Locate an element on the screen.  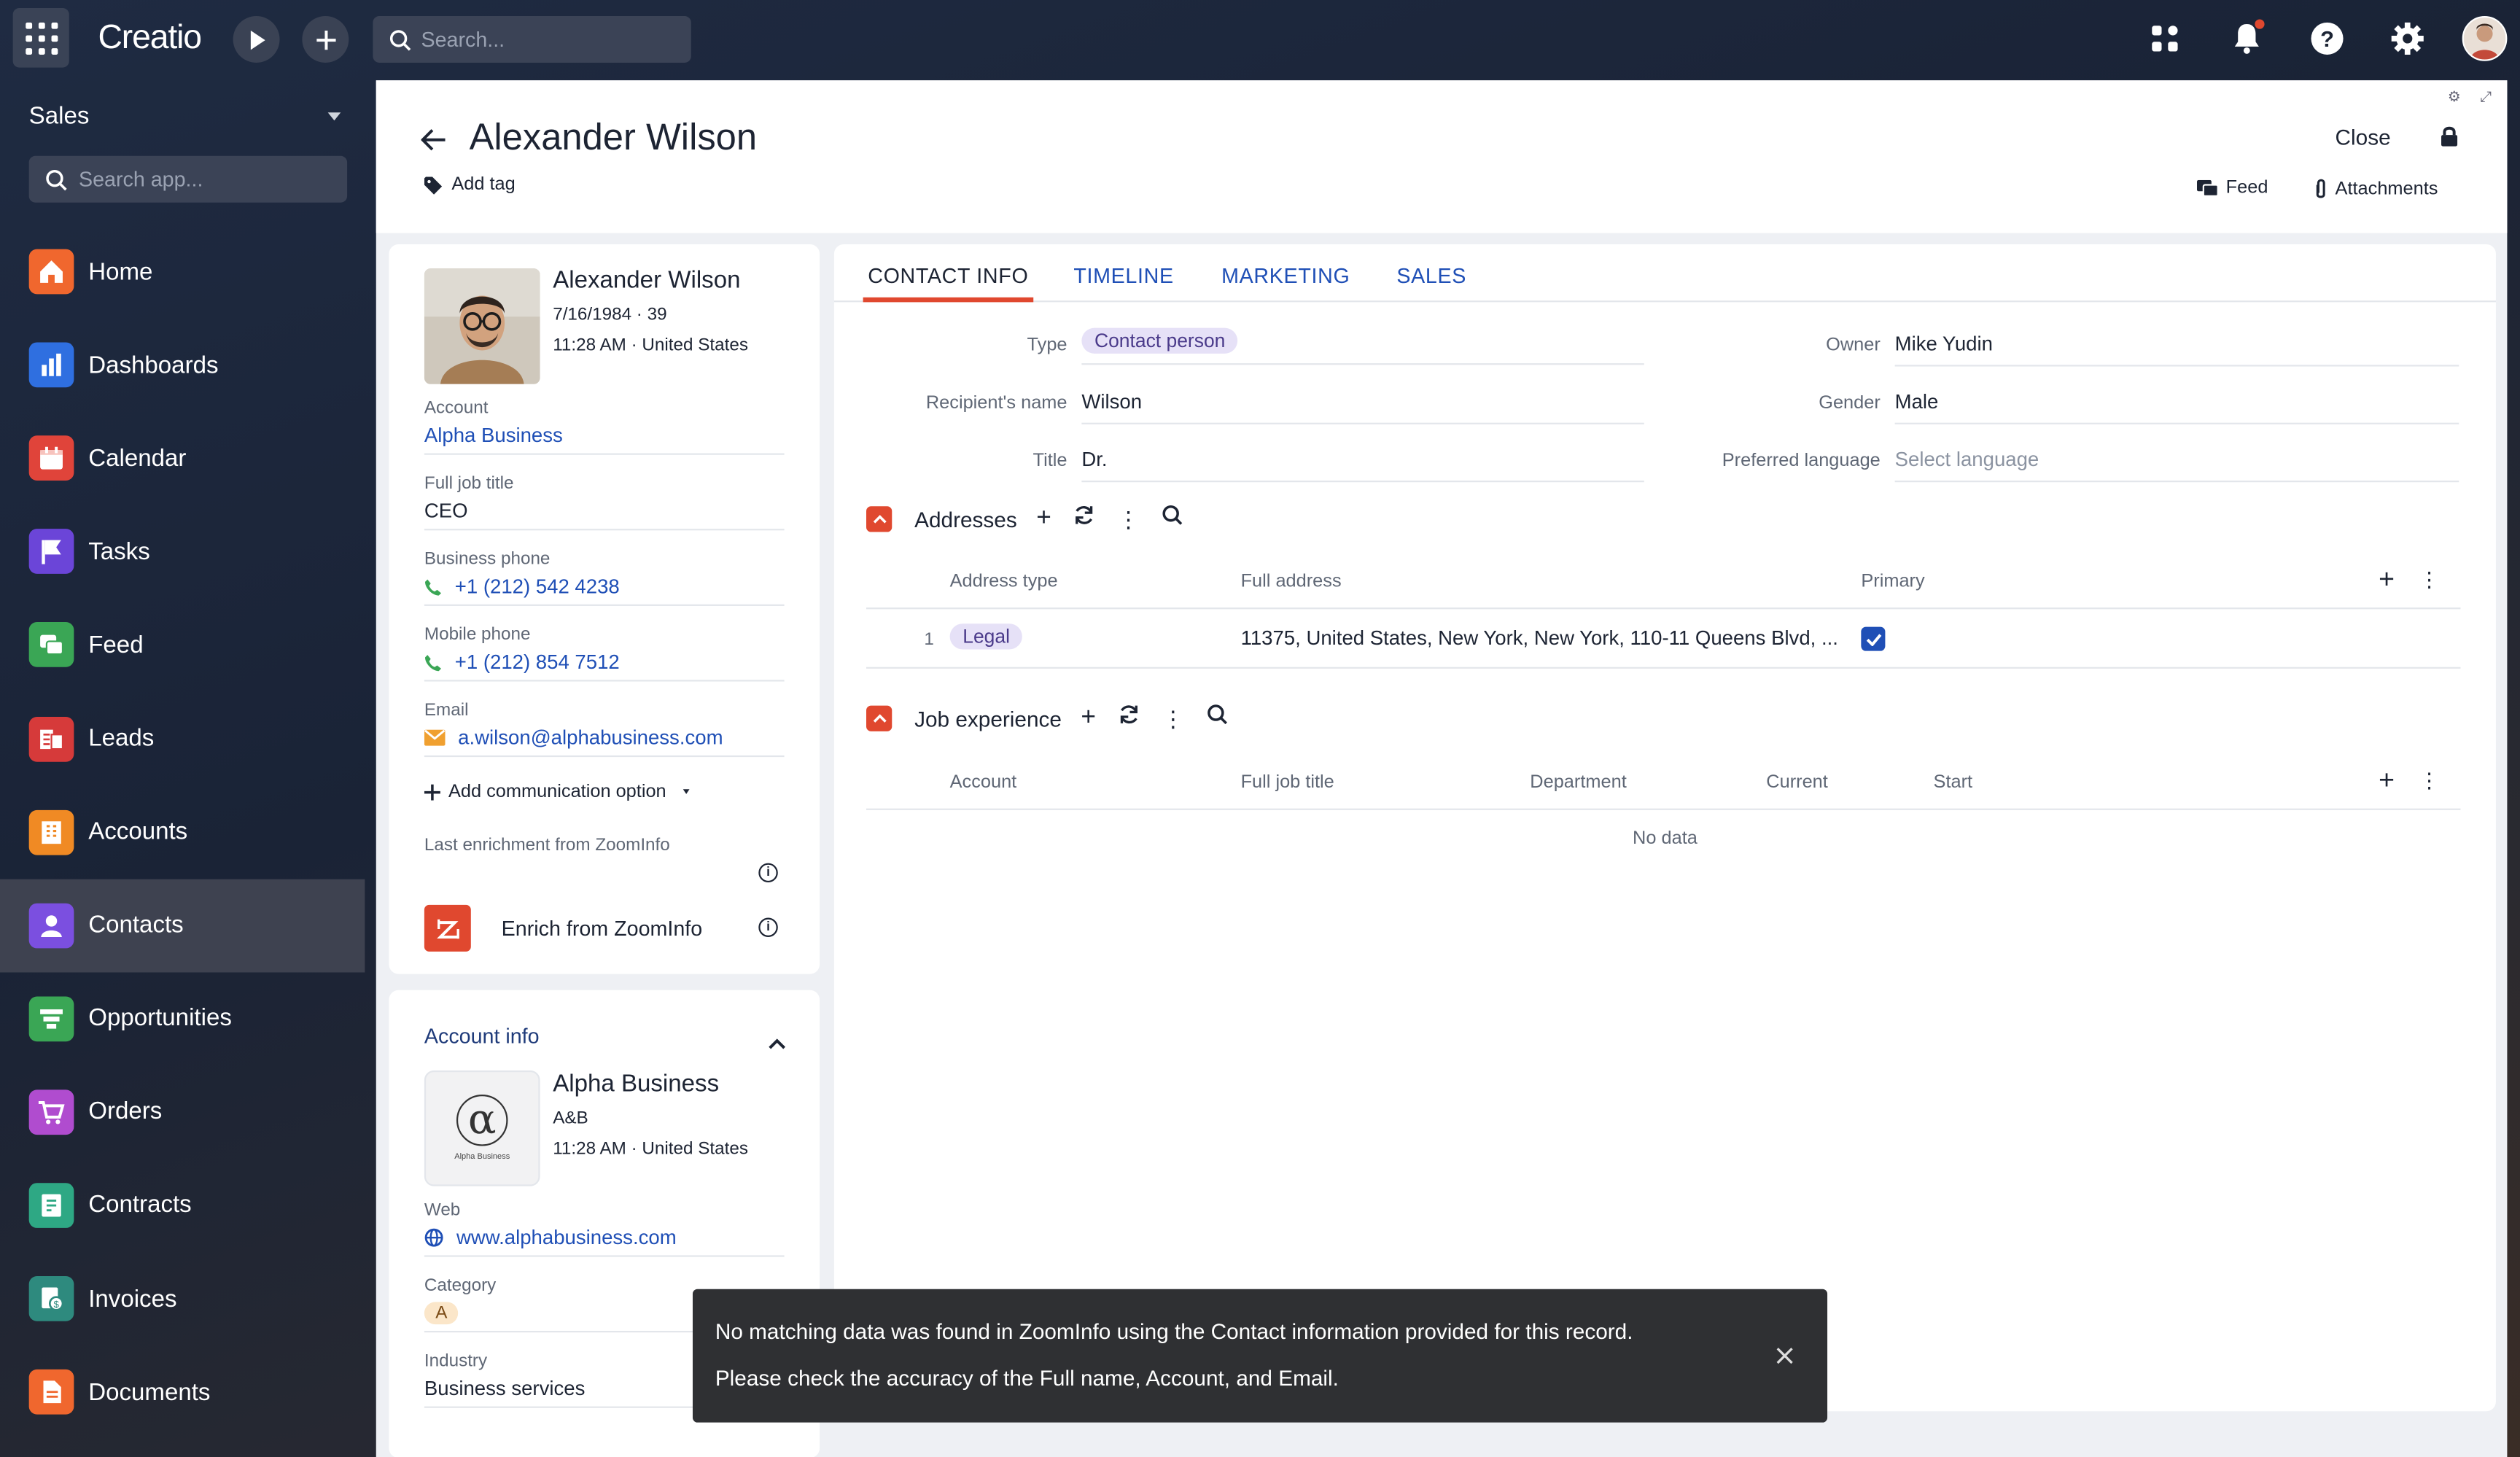
sidebar-item-orders: Orders is located at coordinates (182, 1112).